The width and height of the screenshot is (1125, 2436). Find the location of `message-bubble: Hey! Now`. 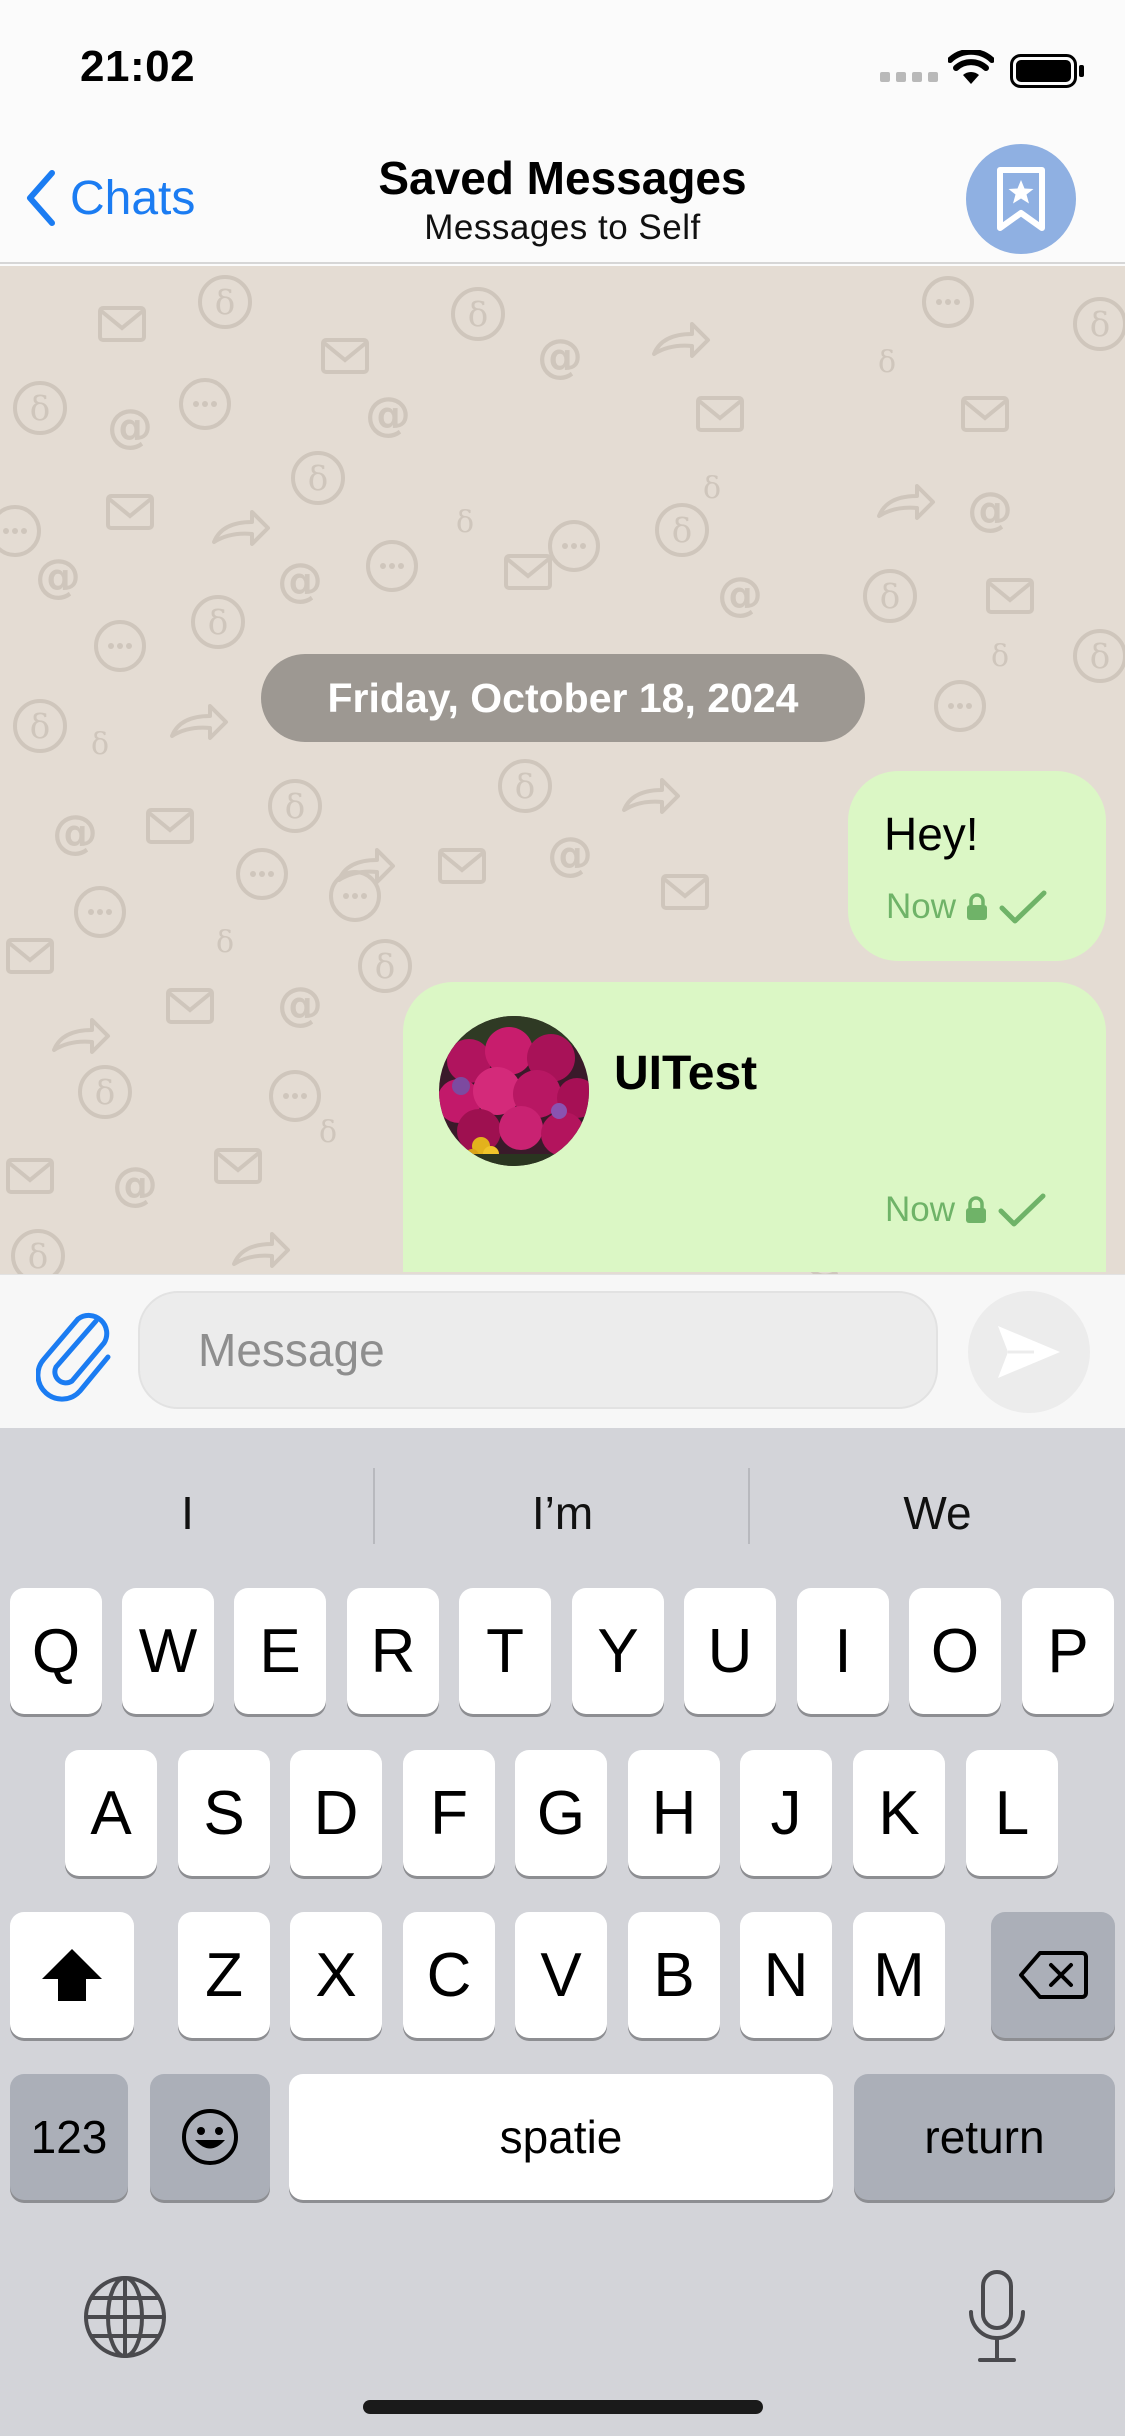

message-bubble: Hey! Now is located at coordinates (977, 866).